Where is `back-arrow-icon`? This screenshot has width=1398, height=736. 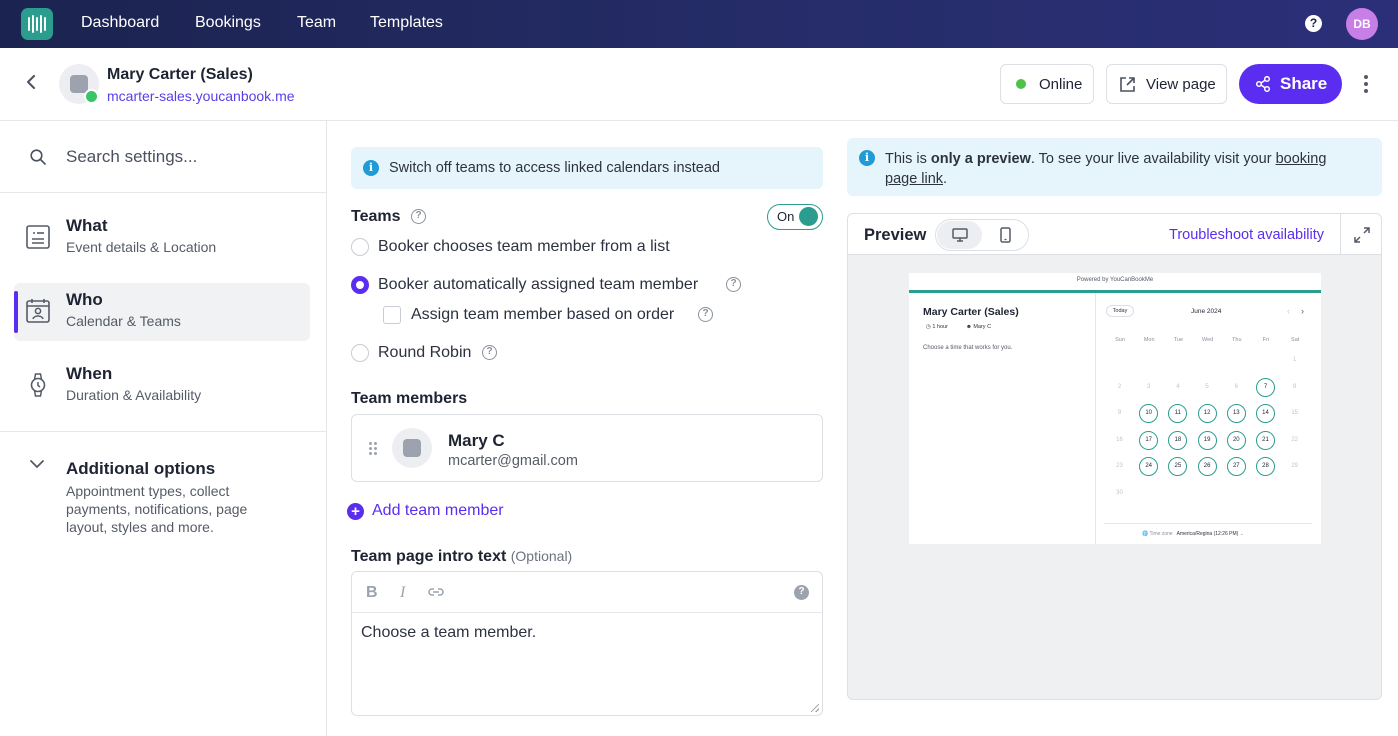 back-arrow-icon is located at coordinates (32, 82).